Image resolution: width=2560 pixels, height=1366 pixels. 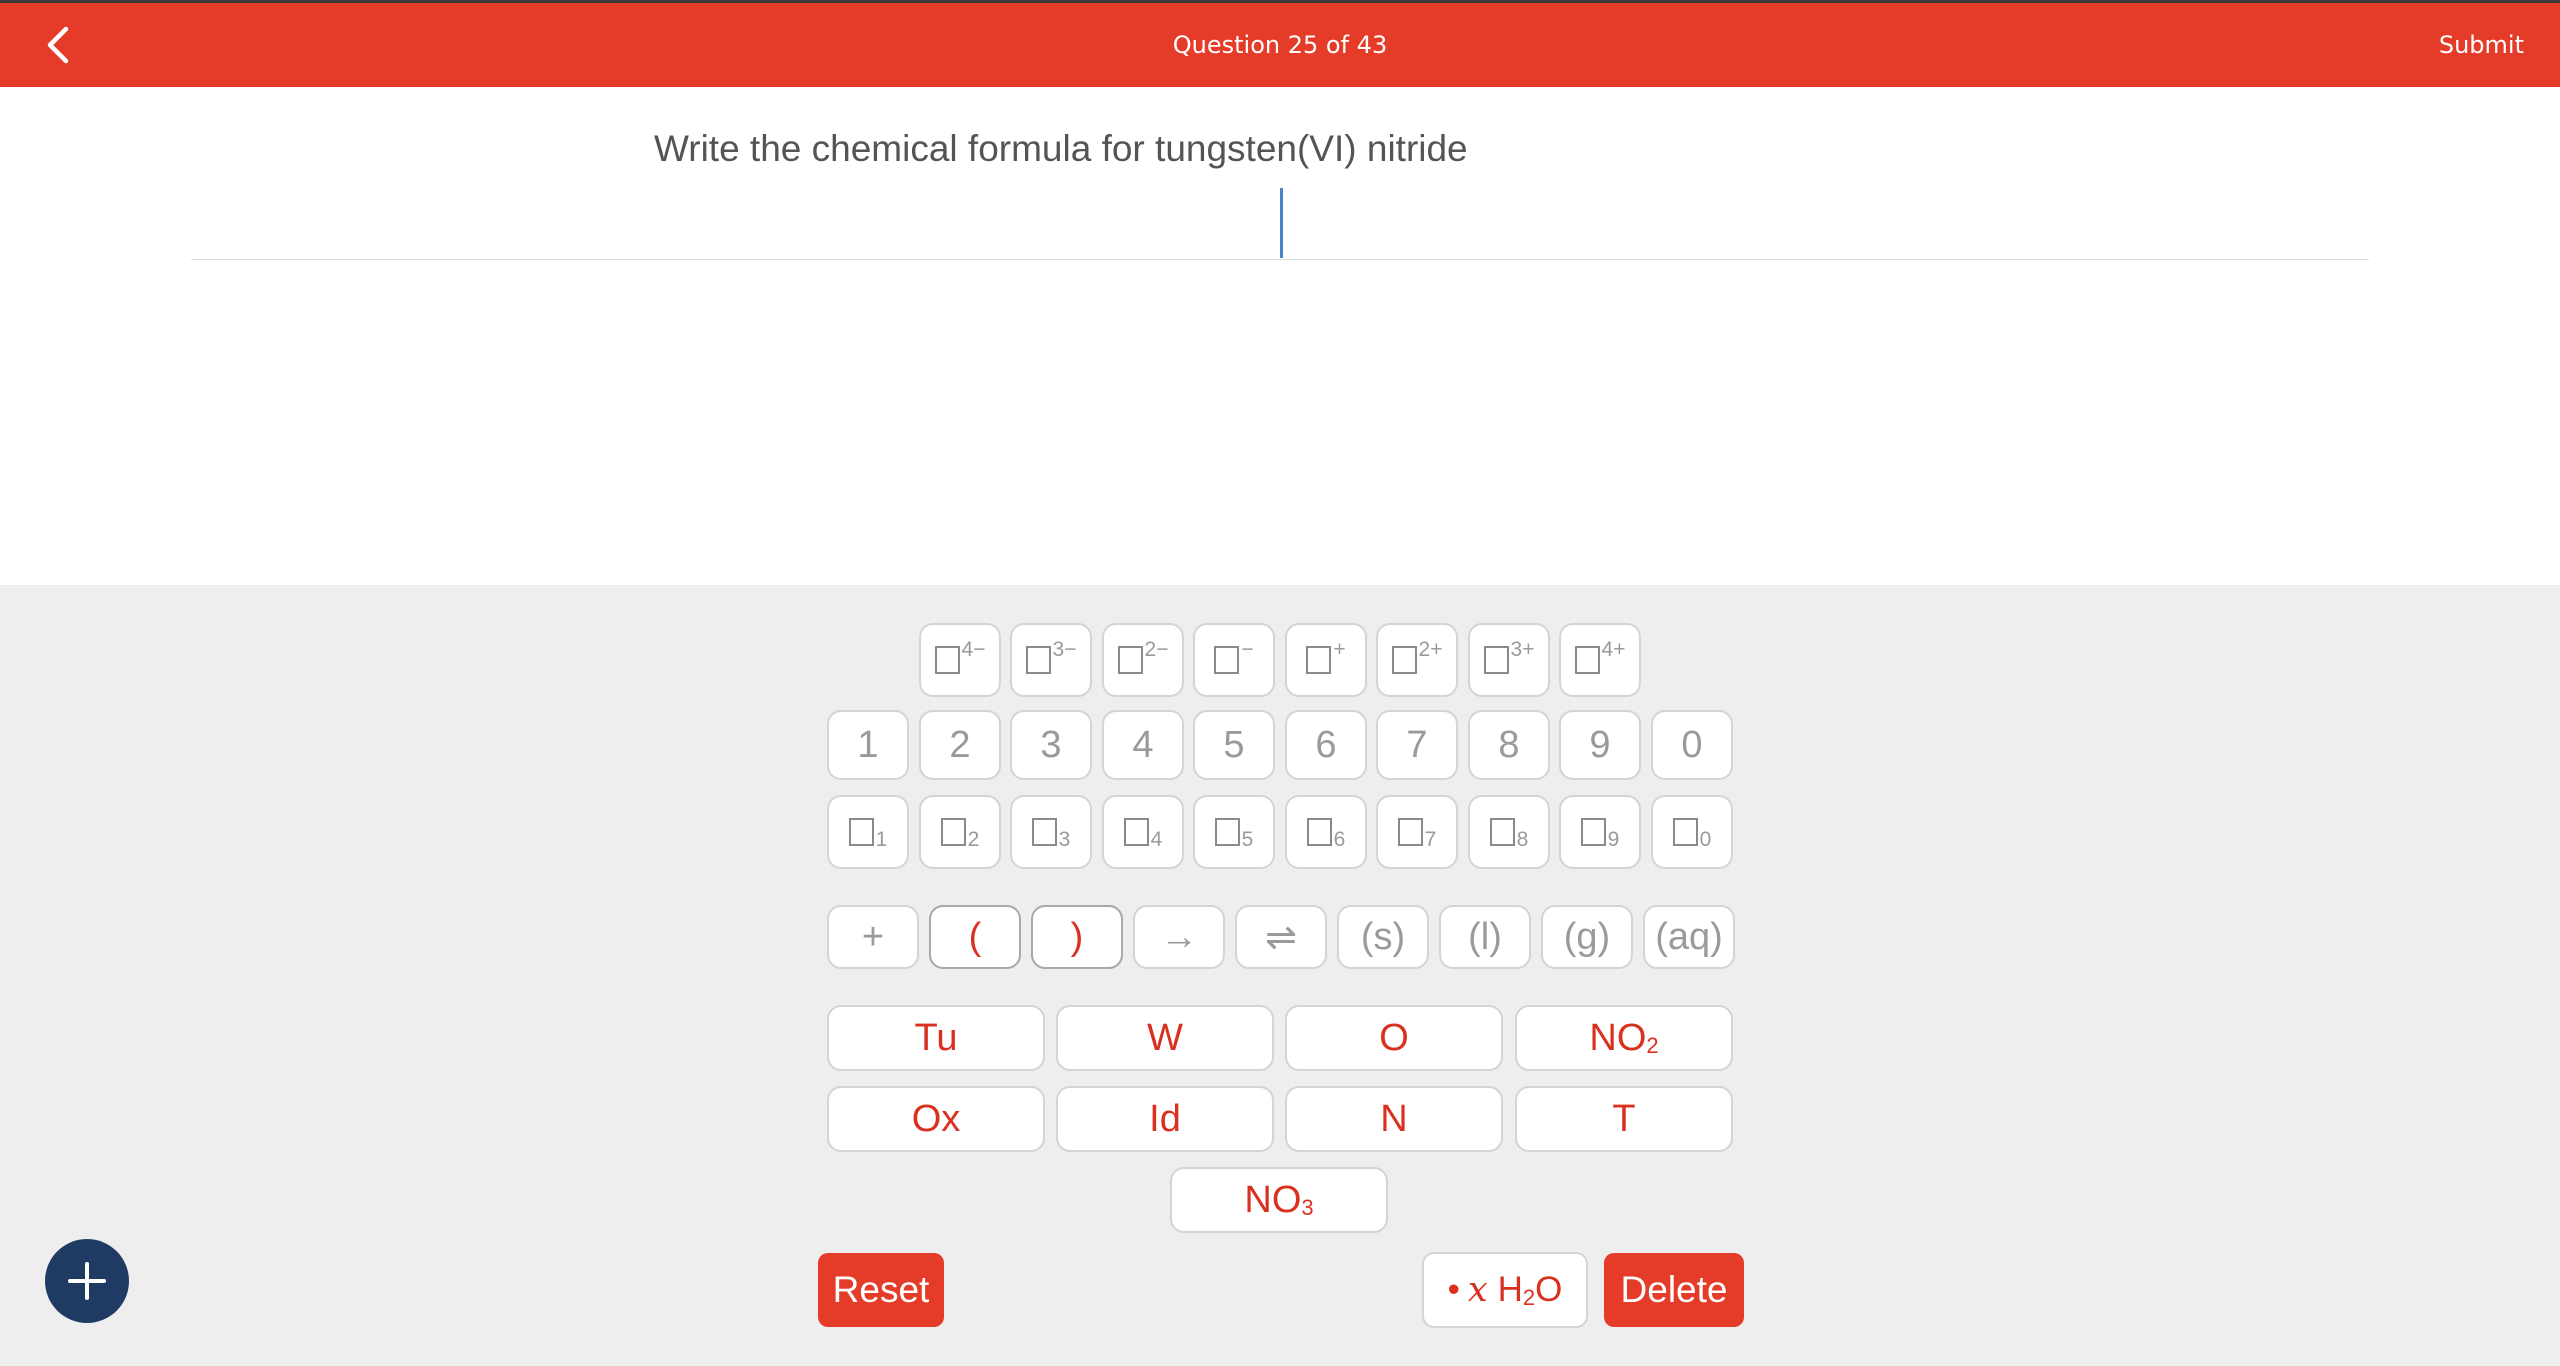 What do you see at coordinates (1587, 937) in the screenshot?
I see `gas-state-key: (g)` at bounding box center [1587, 937].